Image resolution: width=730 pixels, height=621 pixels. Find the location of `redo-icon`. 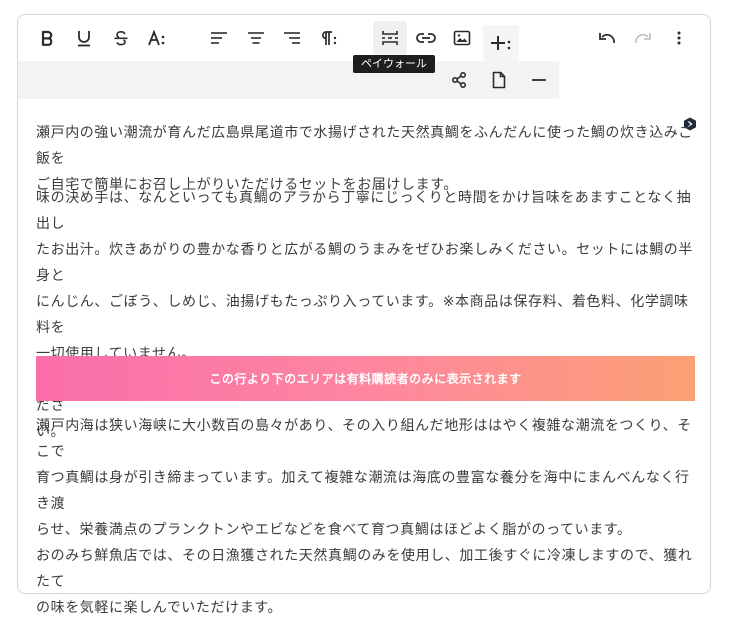

redo-icon is located at coordinates (643, 38).